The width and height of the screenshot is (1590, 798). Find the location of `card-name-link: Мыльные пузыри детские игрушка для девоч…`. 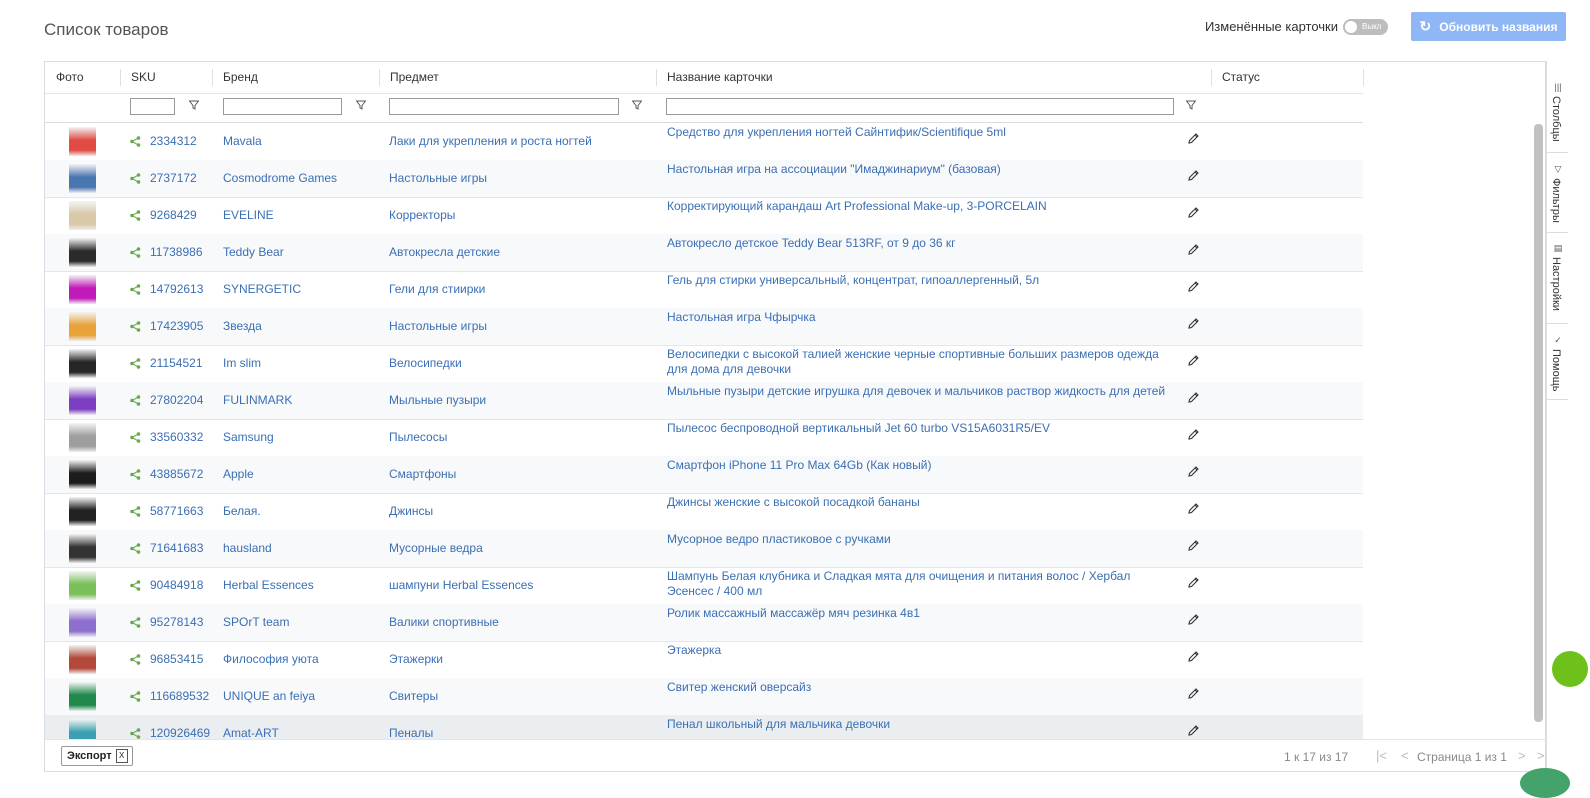

card-name-link: Мыльные пузыри детские игрушка для девоч… is located at coordinates (922, 391).